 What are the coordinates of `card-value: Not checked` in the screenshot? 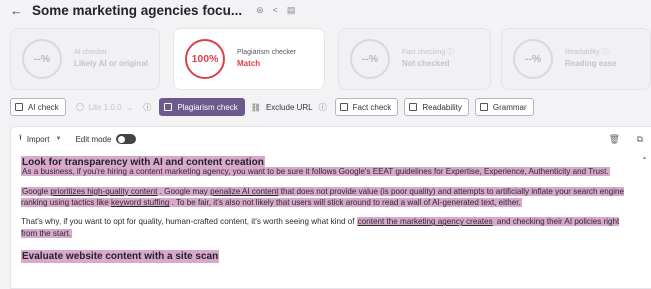 It's located at (426, 64).